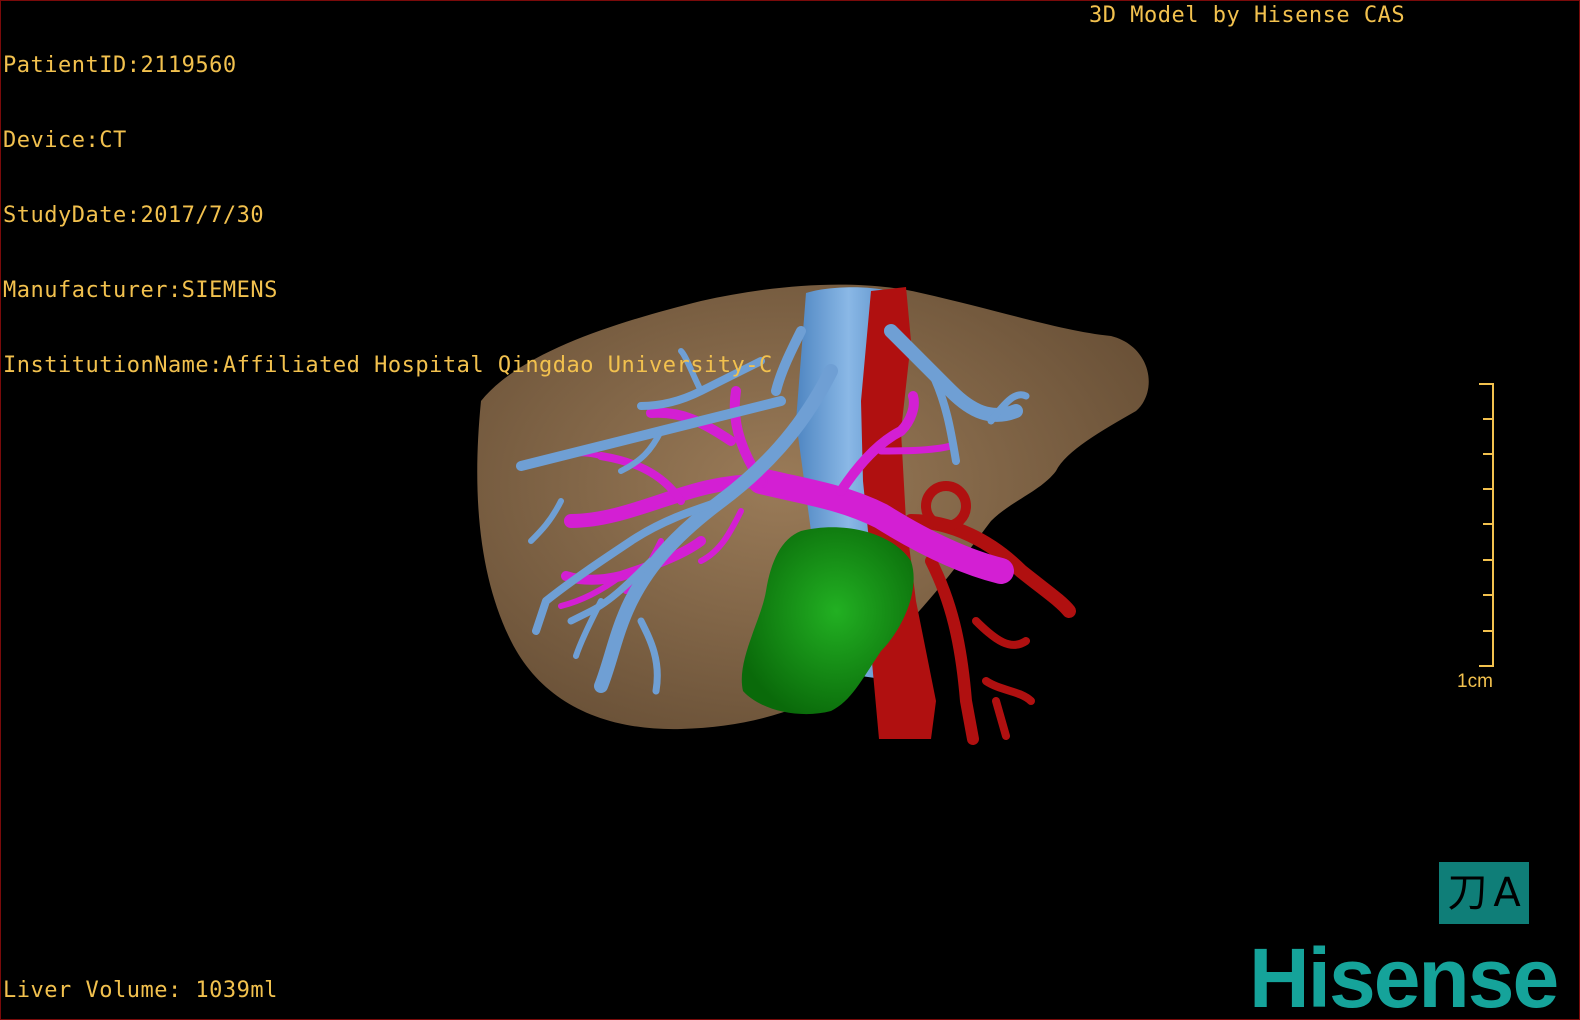 The image size is (1580, 1020). What do you see at coordinates (1467, 893) in the screenshot?
I see `orientation-left-glyph: 刀` at bounding box center [1467, 893].